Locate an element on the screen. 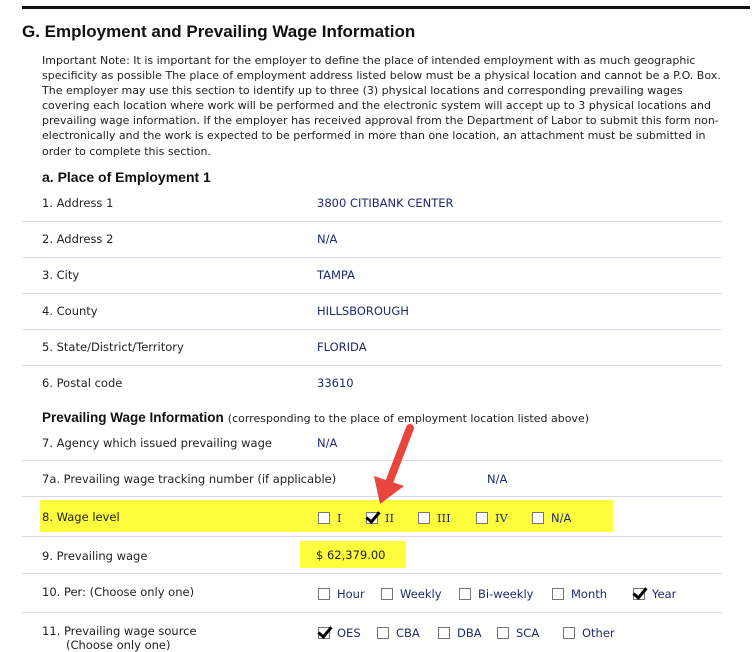  state-value: FLORIDA is located at coordinates (342, 347).